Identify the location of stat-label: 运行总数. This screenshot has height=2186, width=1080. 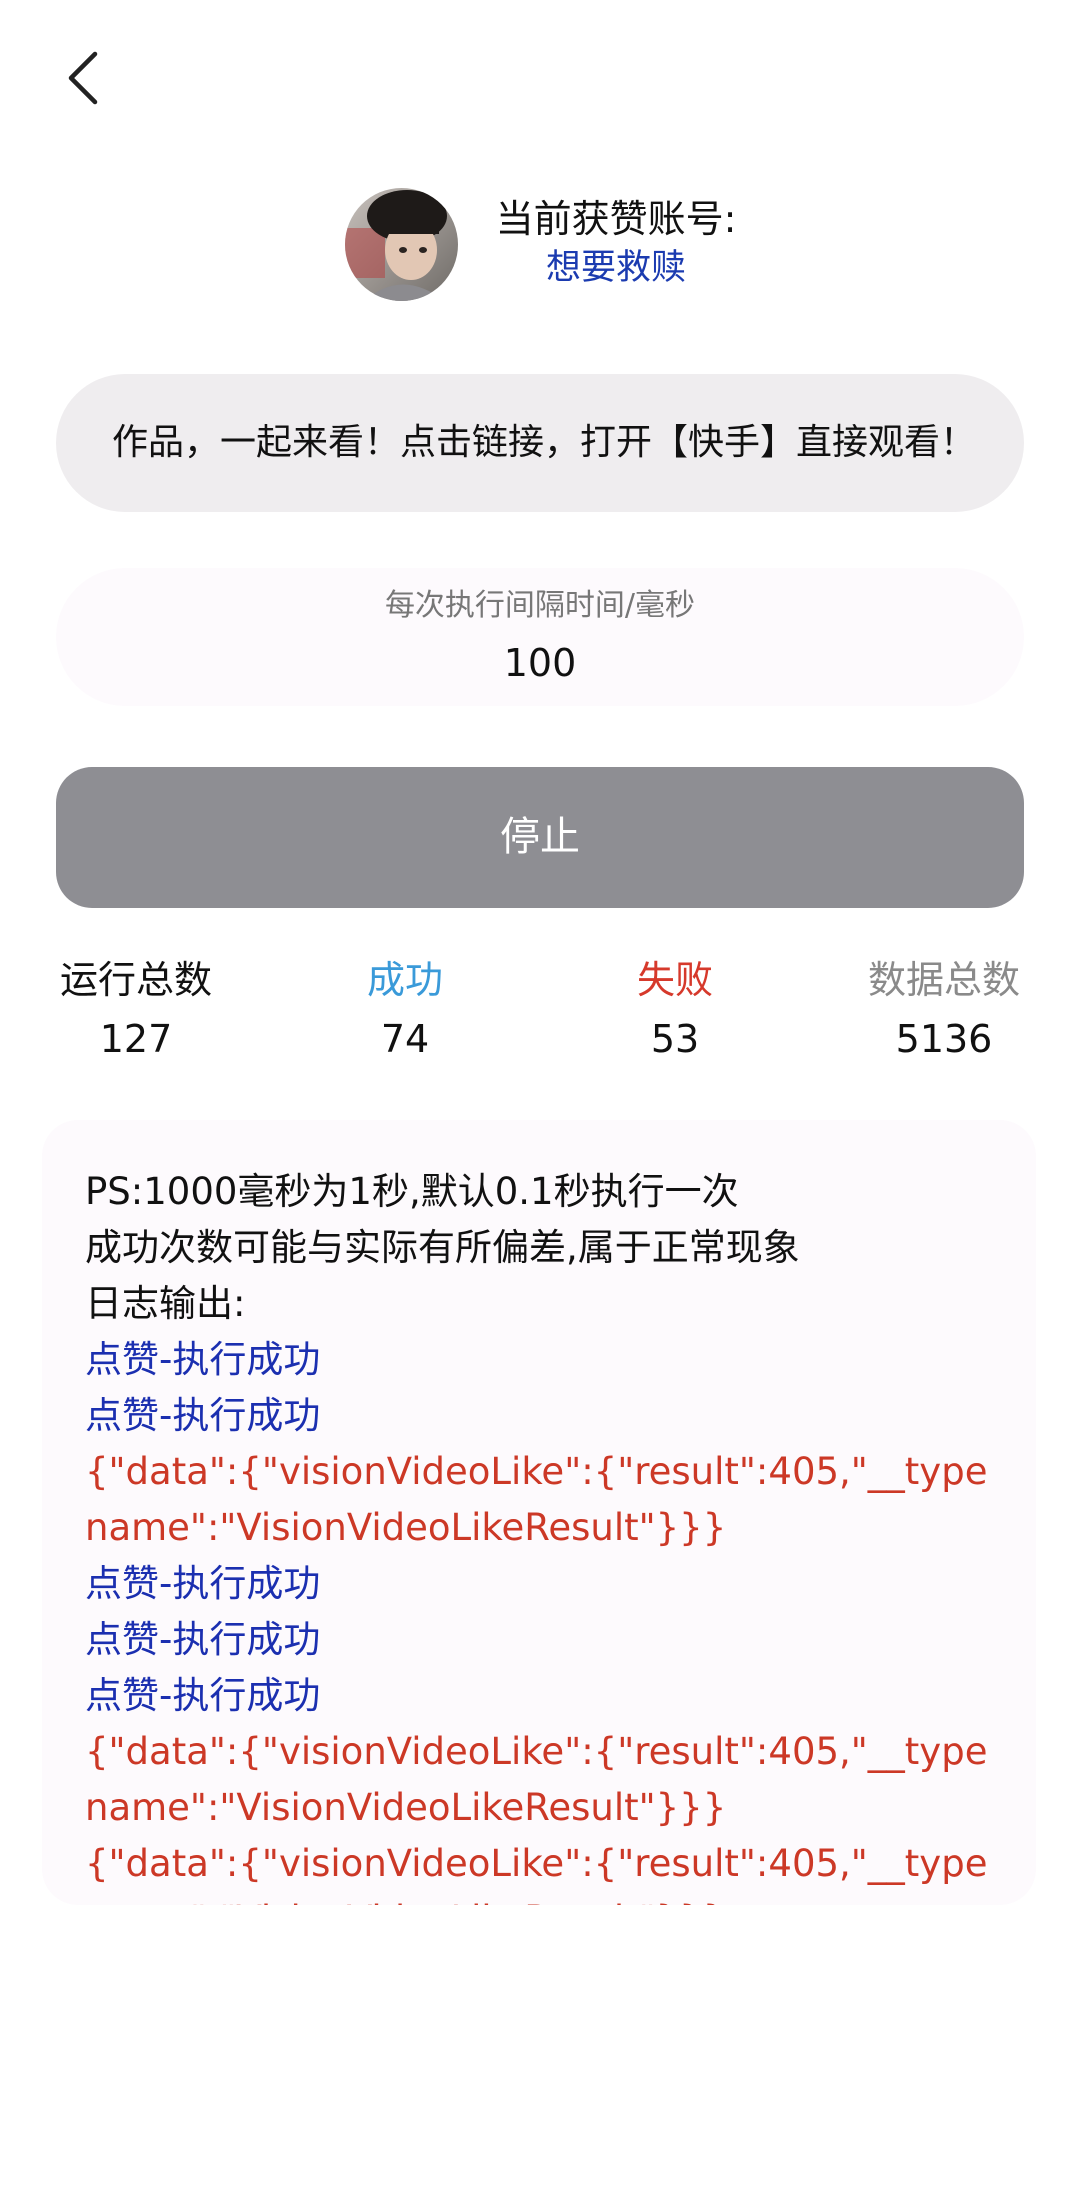
(135, 980).